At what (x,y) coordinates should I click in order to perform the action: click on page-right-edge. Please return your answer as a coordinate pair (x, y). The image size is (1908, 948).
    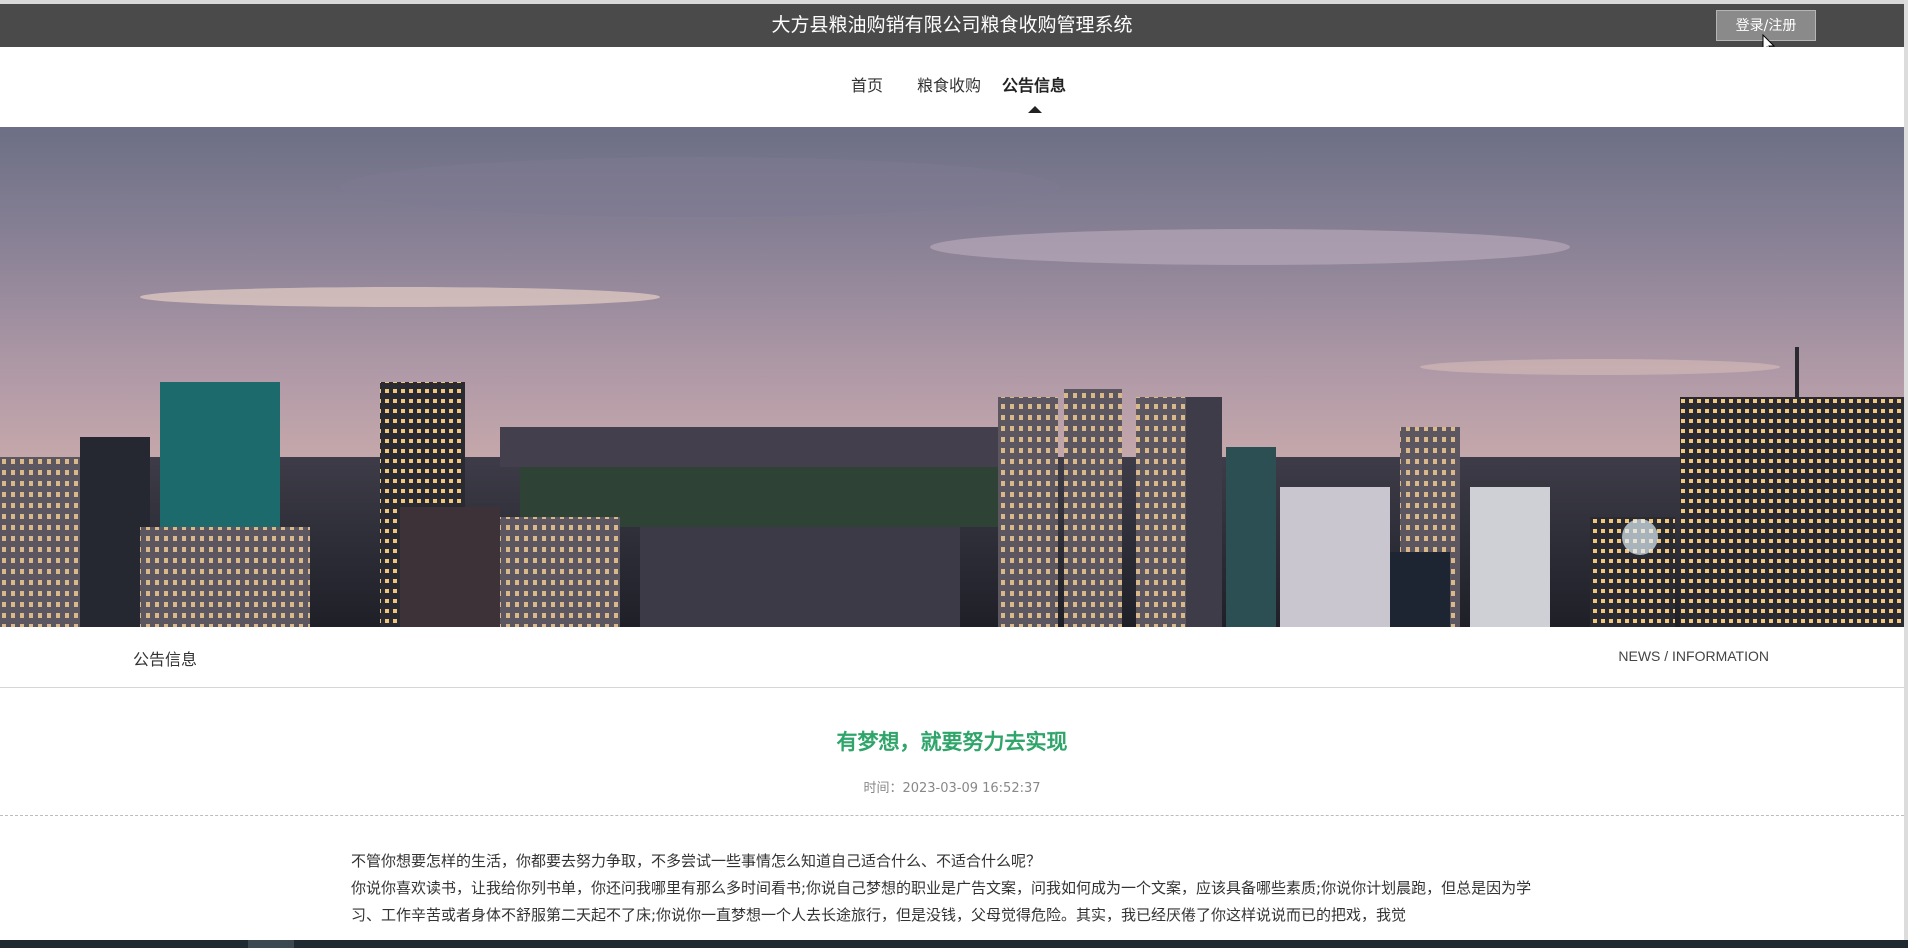
    Looking at the image, I should click on (1906, 474).